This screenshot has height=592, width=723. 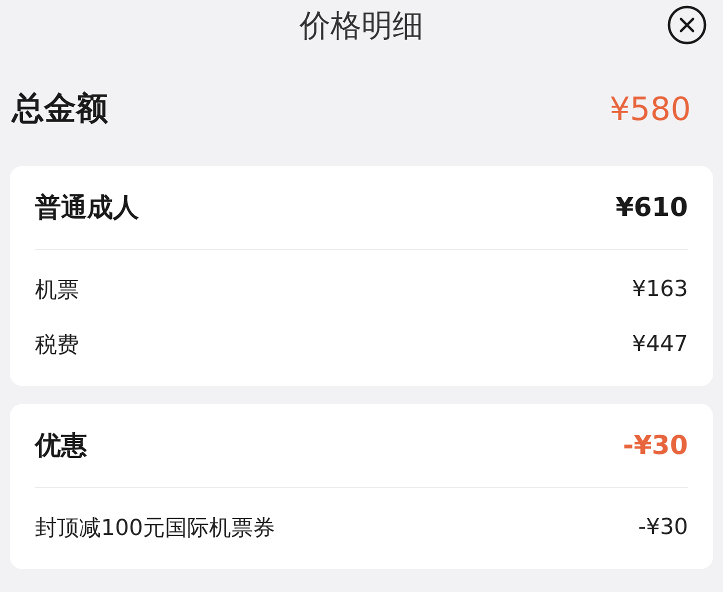 What do you see at coordinates (362, 26) in the screenshot?
I see `dialog-title: 价格明细` at bounding box center [362, 26].